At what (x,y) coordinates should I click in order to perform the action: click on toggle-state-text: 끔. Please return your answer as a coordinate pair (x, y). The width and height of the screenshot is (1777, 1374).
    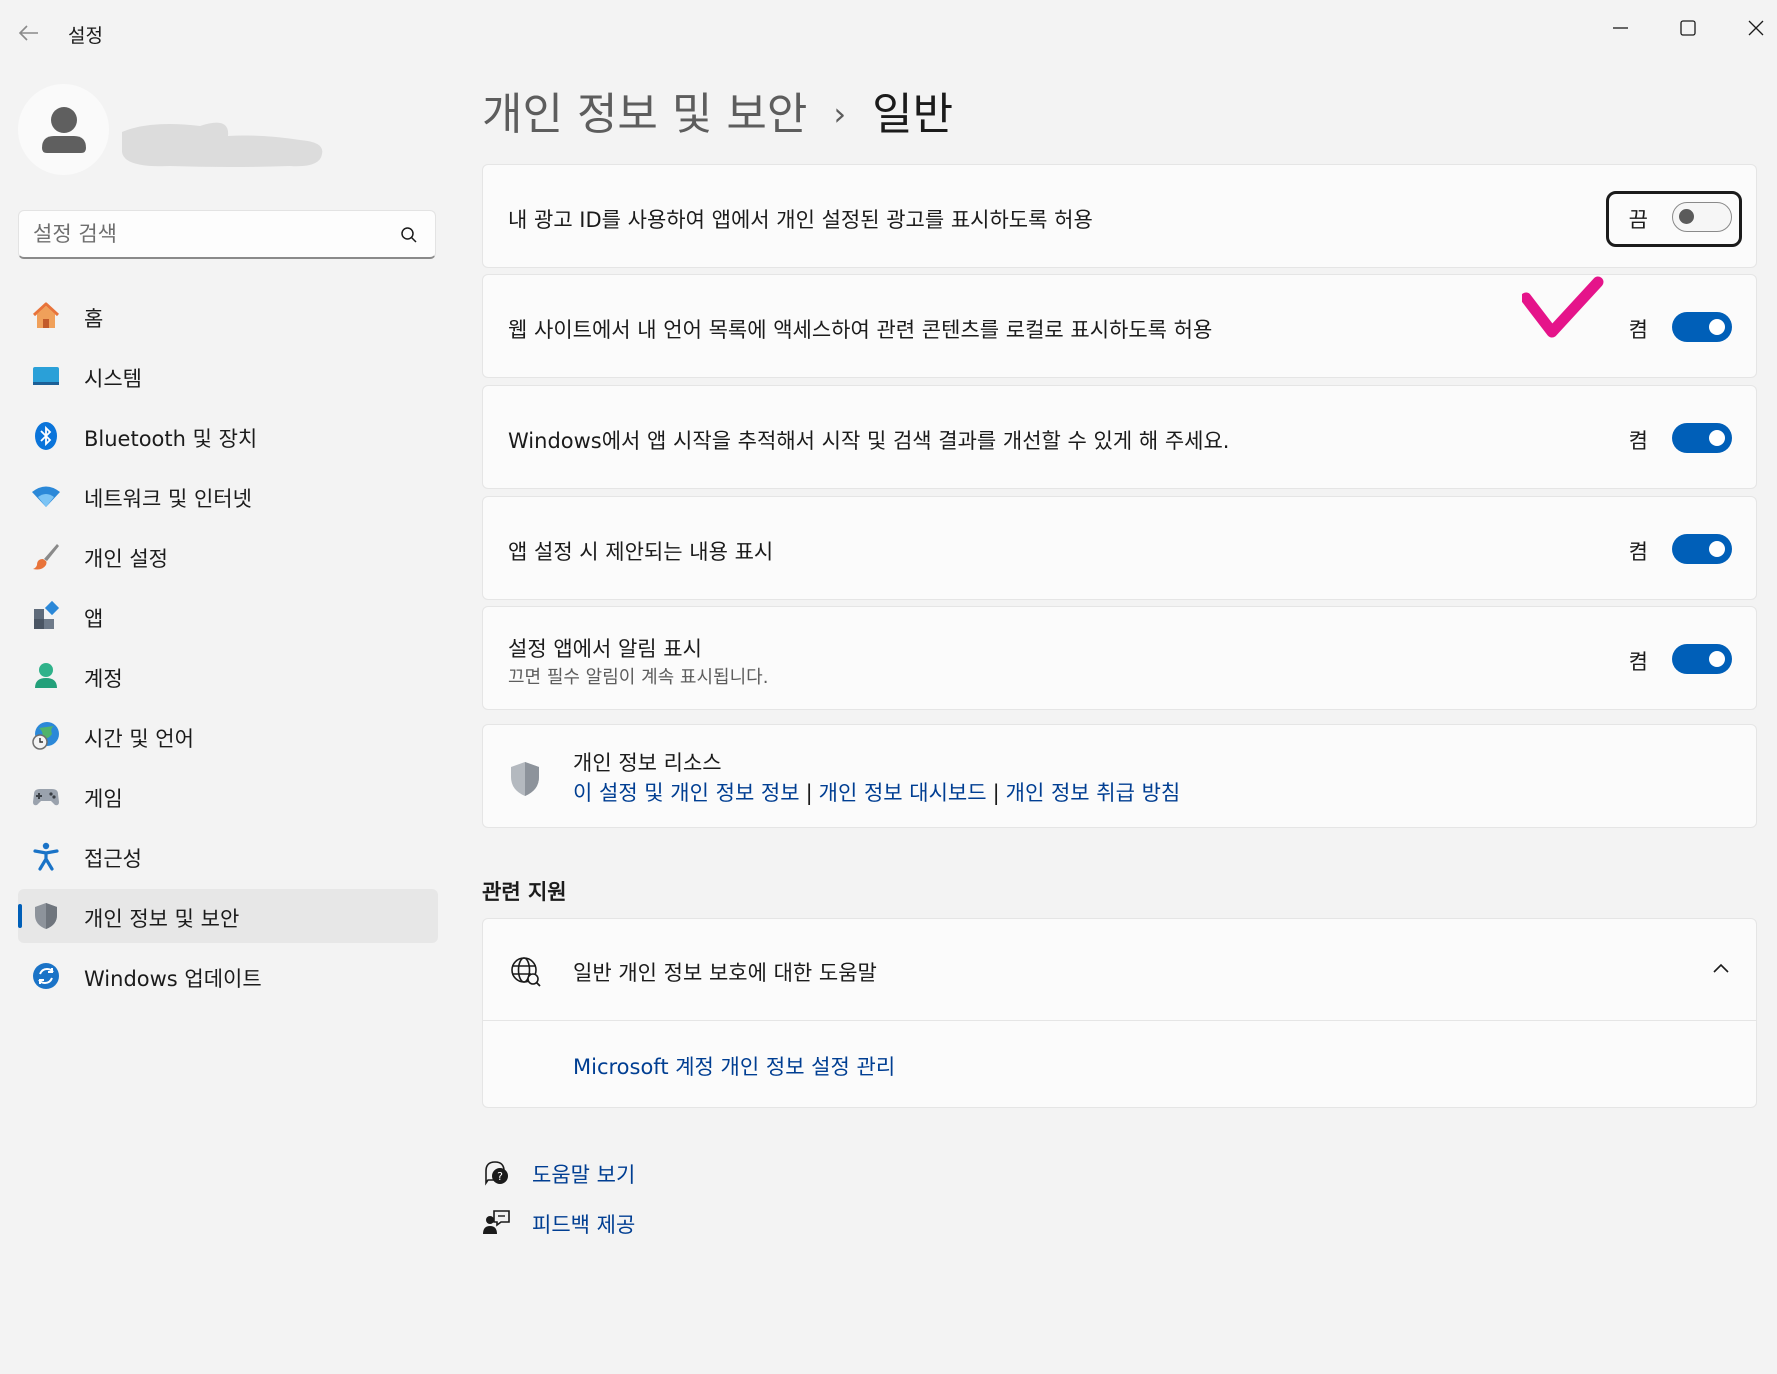
    Looking at the image, I should click on (1638, 220).